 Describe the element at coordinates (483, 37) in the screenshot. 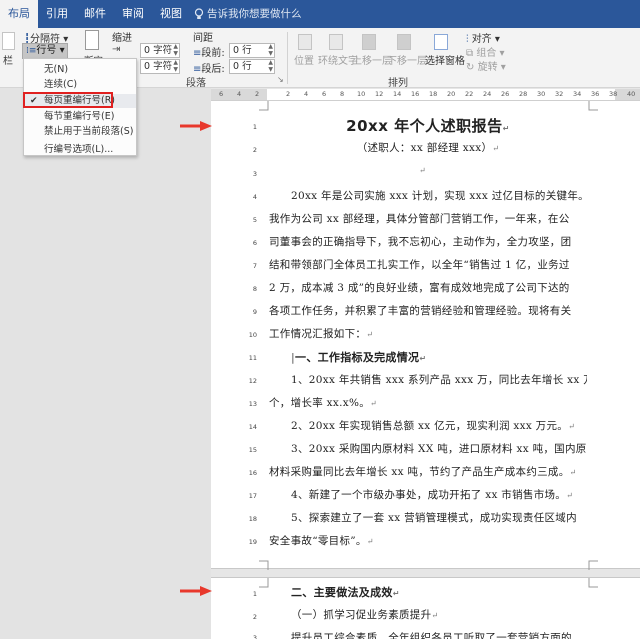

I see `align-button: ⫶ 对齐 ▾` at that location.